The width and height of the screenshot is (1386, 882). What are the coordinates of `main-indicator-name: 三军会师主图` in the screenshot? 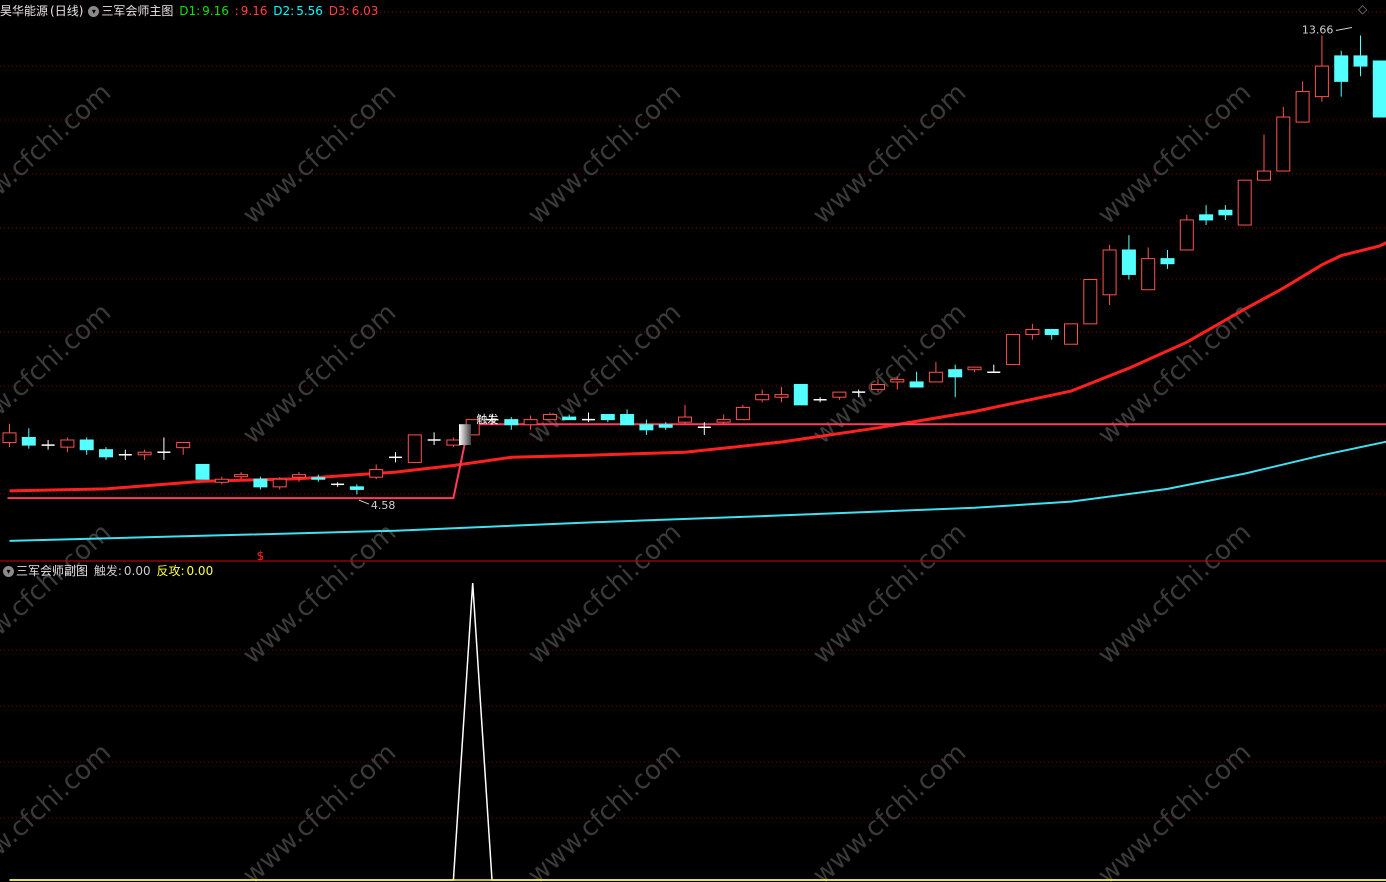 It's located at (137, 11).